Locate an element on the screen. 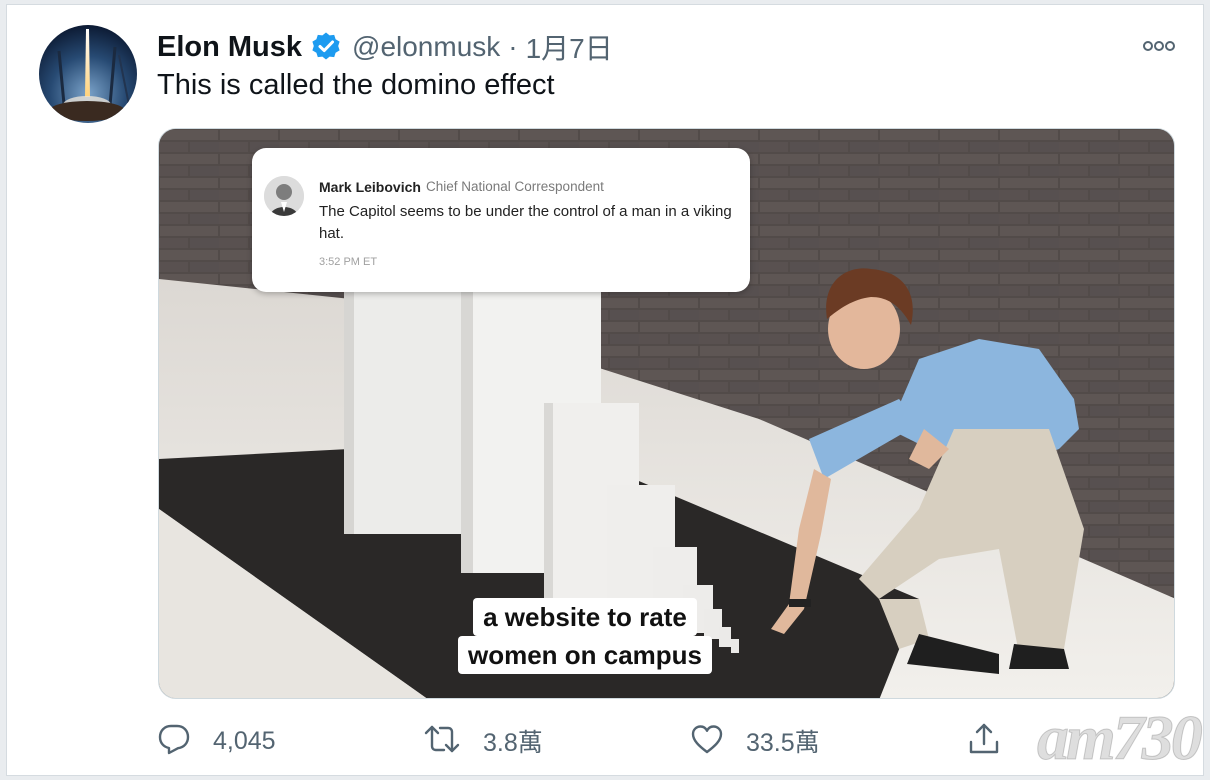 The image size is (1210, 780). meme-caption-line-2: women on campus is located at coordinates (585, 655).